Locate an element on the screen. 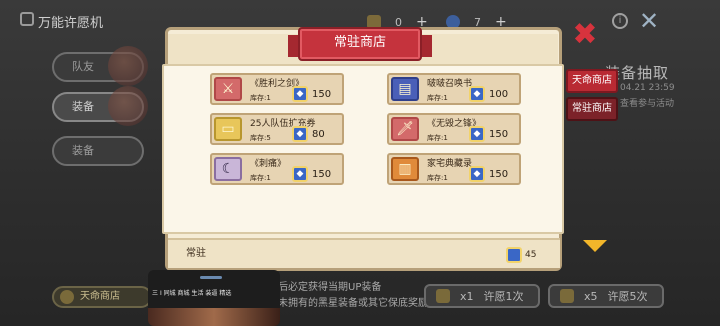 This screenshot has width=720, height=326. chevron-down-icon is located at coordinates (595, 246).